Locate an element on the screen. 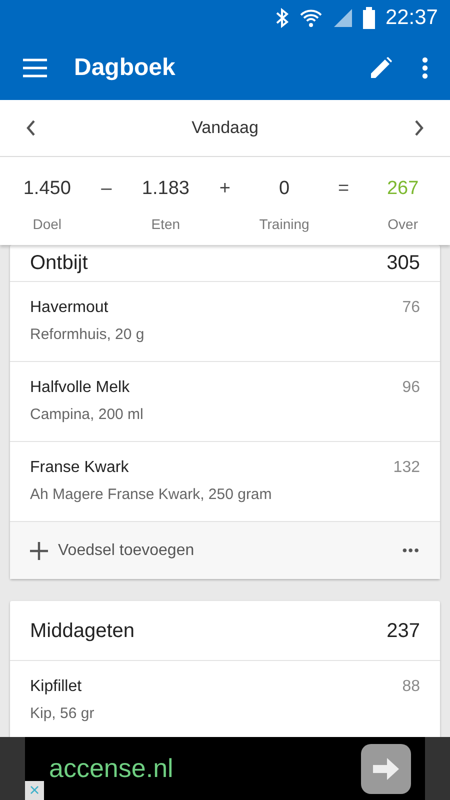 The width and height of the screenshot is (450, 800). meal-title: Middageten is located at coordinates (82, 631).